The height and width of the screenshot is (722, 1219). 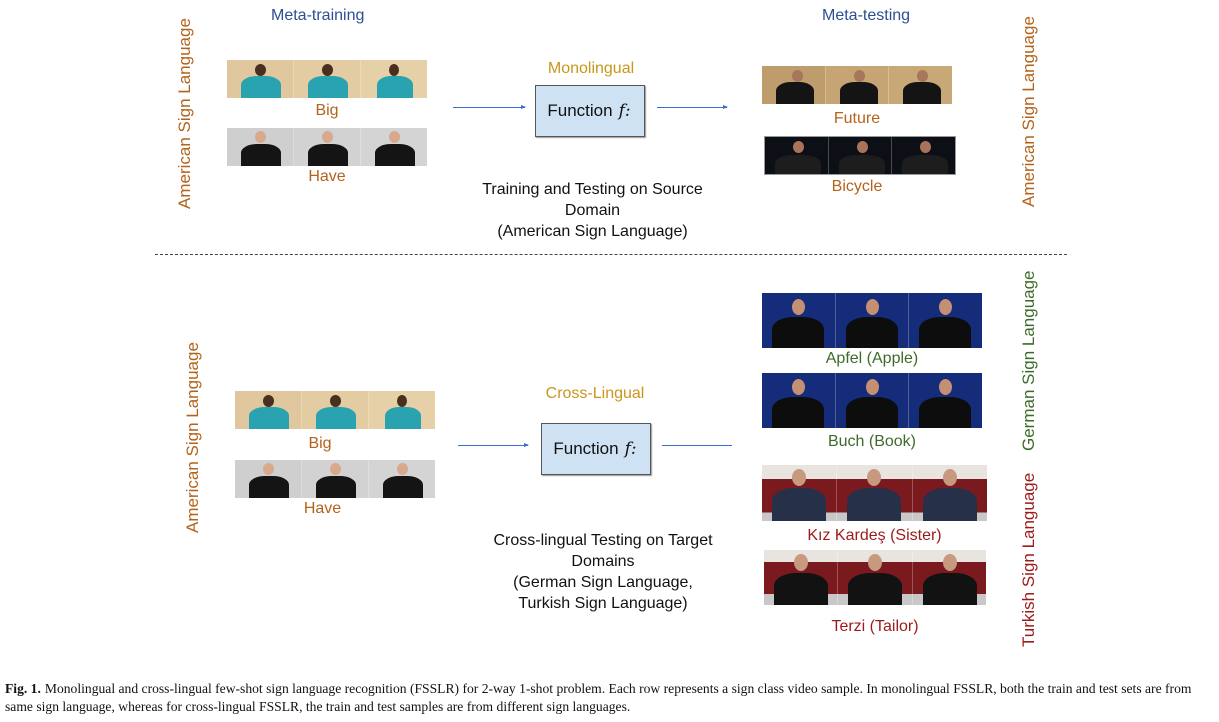 What do you see at coordinates (603, 540) in the screenshot?
I see `description-line: Cross-lingual Testing on Target` at bounding box center [603, 540].